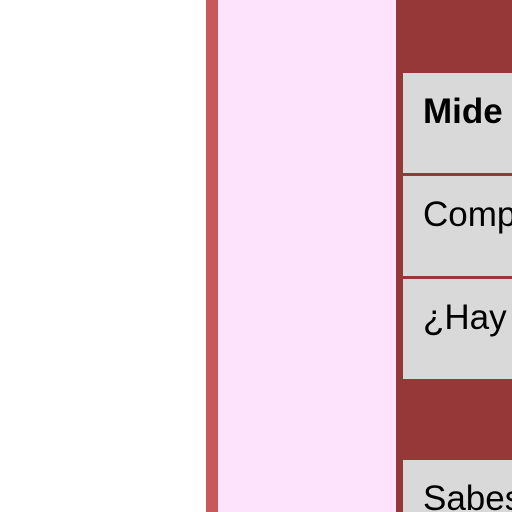 This screenshot has height=512, width=512. I want to click on table-row: Sabes, so click(457, 486).